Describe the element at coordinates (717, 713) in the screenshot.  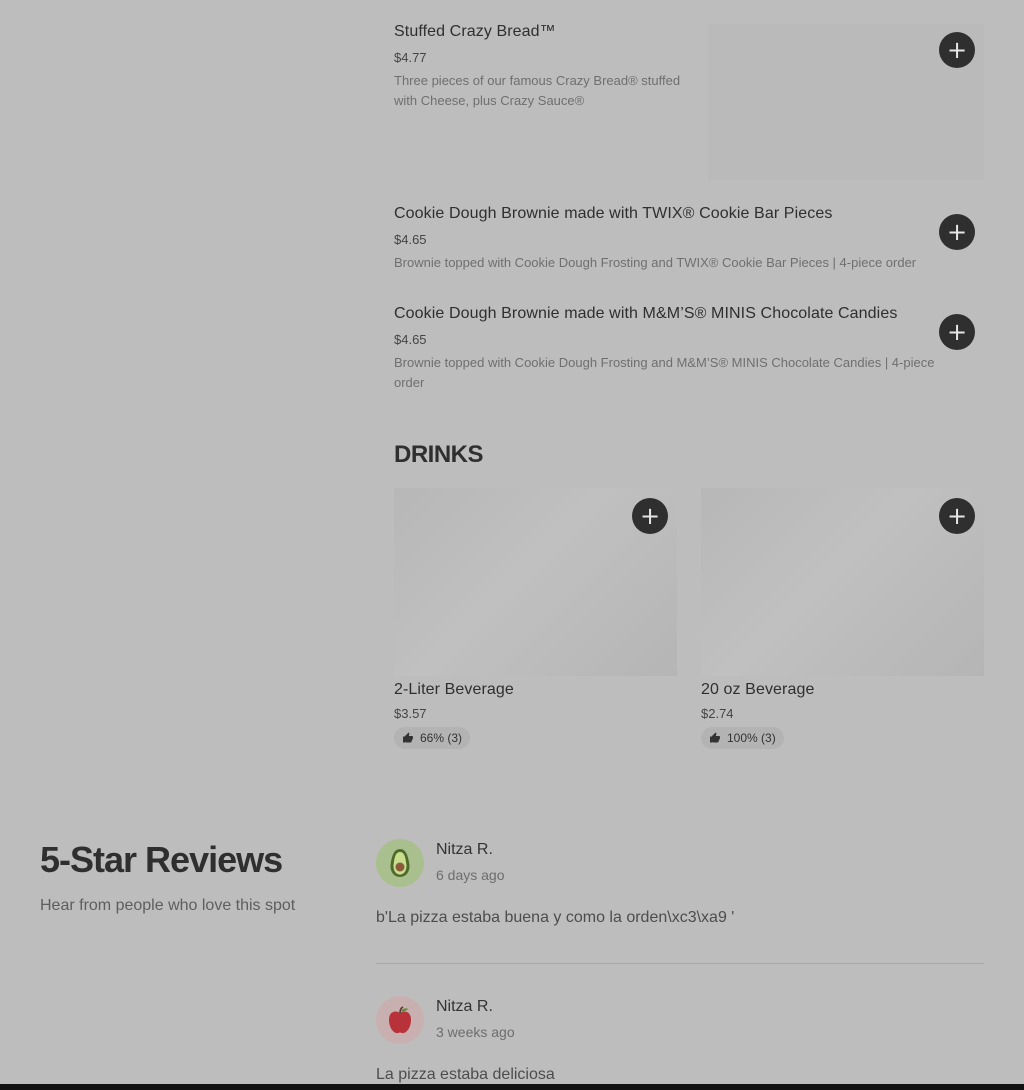
I see `drink-price: $2.74` at that location.